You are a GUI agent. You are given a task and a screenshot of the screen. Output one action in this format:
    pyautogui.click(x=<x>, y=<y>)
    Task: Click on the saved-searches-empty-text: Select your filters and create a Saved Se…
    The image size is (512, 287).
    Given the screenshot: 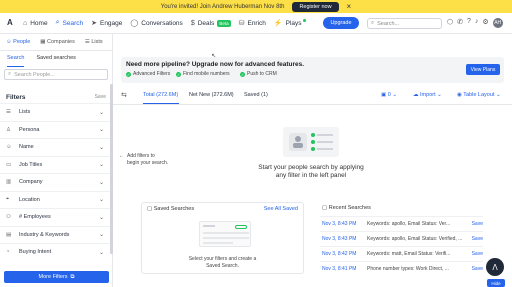 What is the action you would take?
    pyautogui.click(x=222, y=262)
    